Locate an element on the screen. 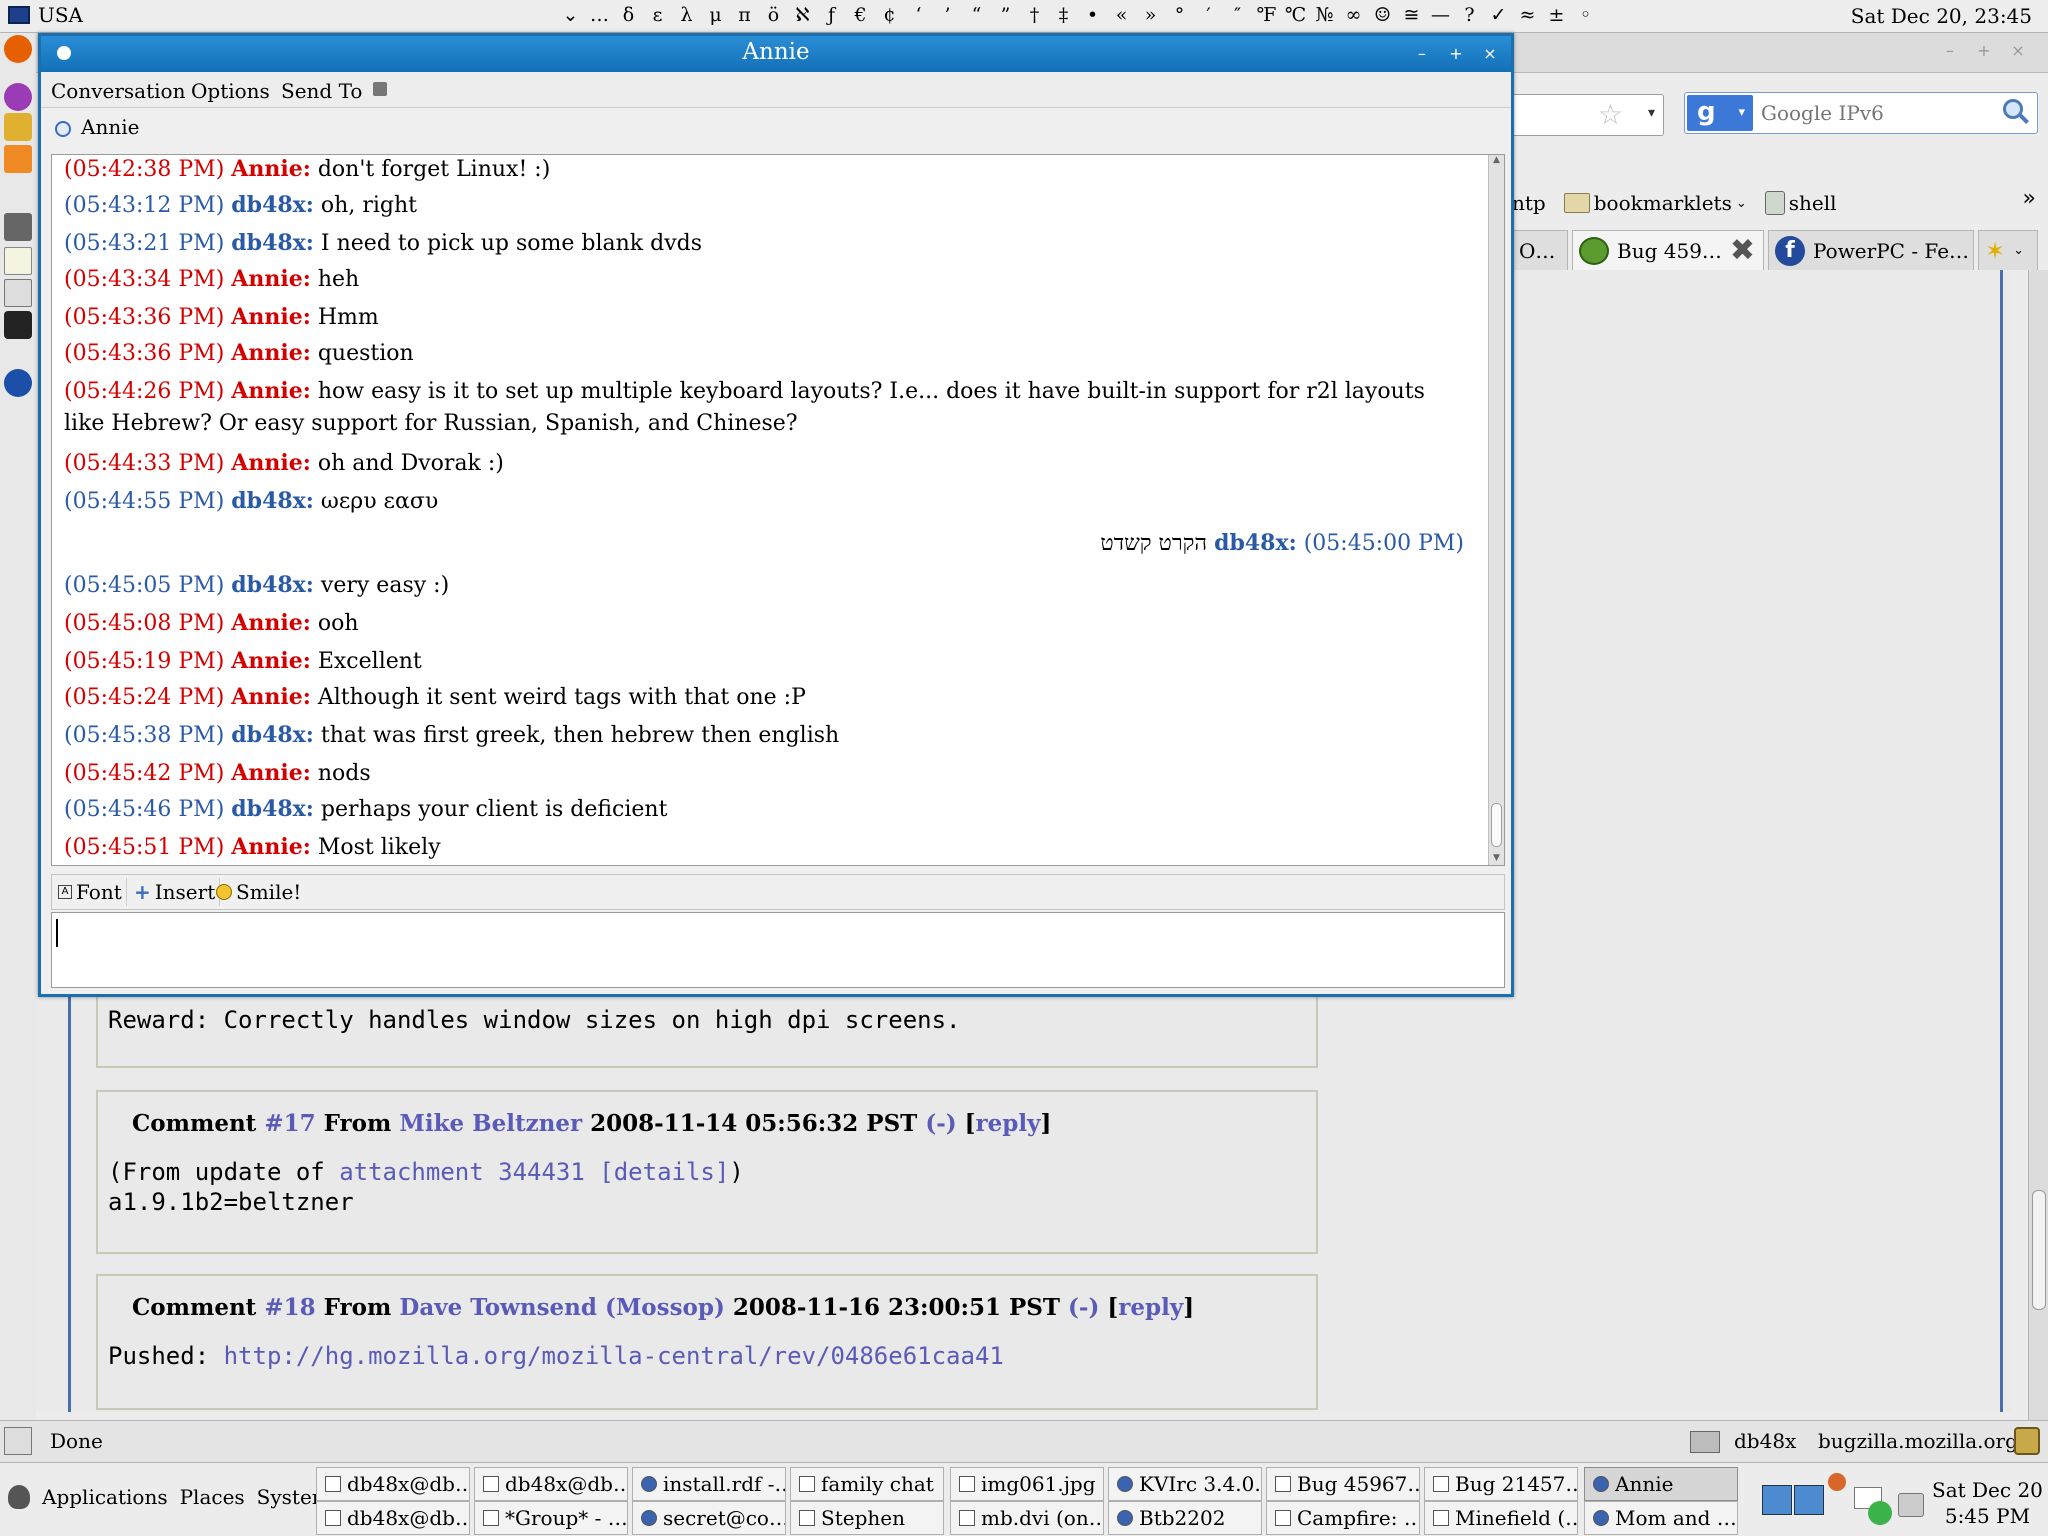 This screenshot has width=2048, height=1536. close-tab-icon: ✖ is located at coordinates (1742, 250).